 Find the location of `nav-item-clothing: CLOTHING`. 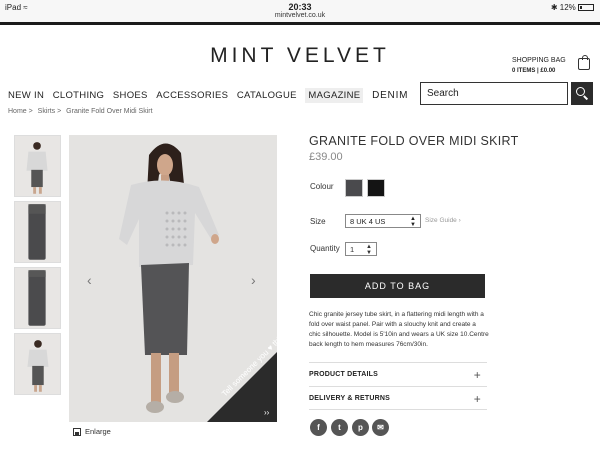

nav-item-clothing: CLOTHING is located at coordinates (79, 95).